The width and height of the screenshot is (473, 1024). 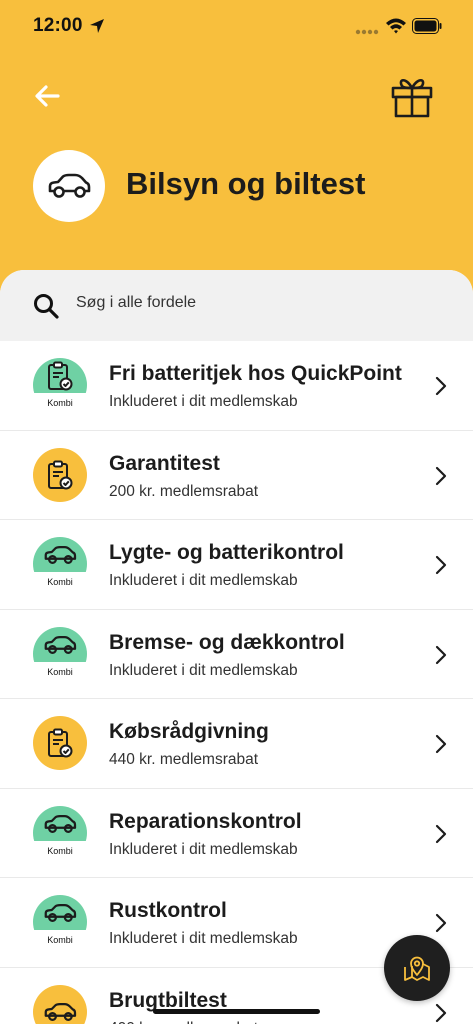 What do you see at coordinates (236, 1011) in the screenshot?
I see `home-indicator` at bounding box center [236, 1011].